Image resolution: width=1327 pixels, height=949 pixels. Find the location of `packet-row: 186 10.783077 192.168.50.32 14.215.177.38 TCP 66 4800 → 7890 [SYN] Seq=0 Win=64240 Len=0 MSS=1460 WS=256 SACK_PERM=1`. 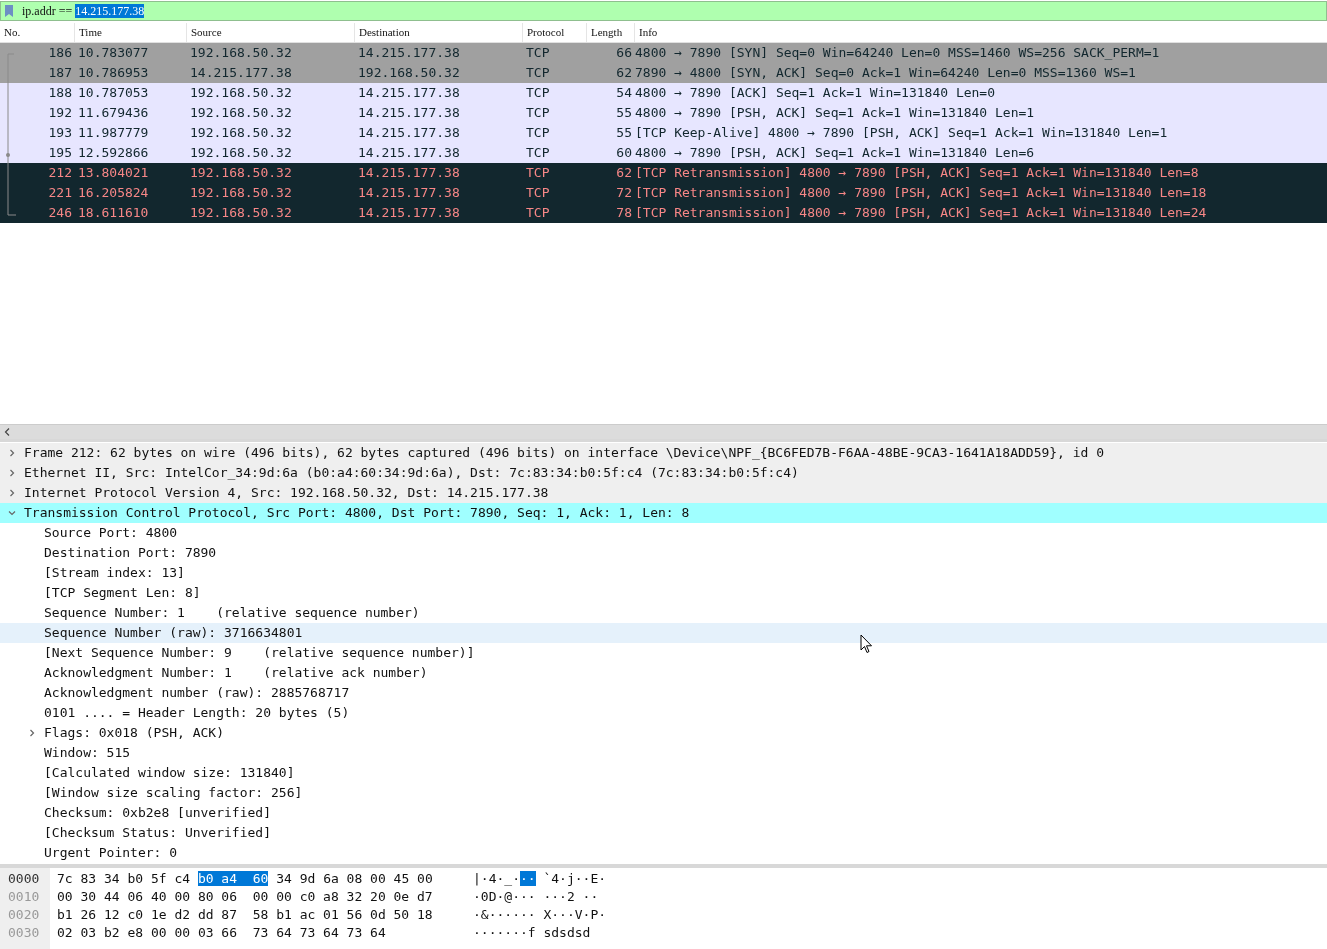

packet-row: 186 10.783077 192.168.50.32 14.215.177.38 TCP 66 4800 → 7890 [SYN] Seq=0 Win=64240 Len=0 MSS=1460 WS=256 SACK_PERM=1 is located at coordinates (663, 53).